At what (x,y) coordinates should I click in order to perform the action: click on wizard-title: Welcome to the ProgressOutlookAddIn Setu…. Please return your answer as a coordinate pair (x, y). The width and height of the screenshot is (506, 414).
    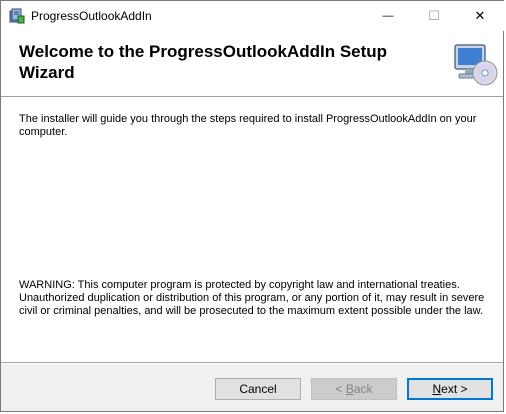
    Looking at the image, I should click on (203, 62).